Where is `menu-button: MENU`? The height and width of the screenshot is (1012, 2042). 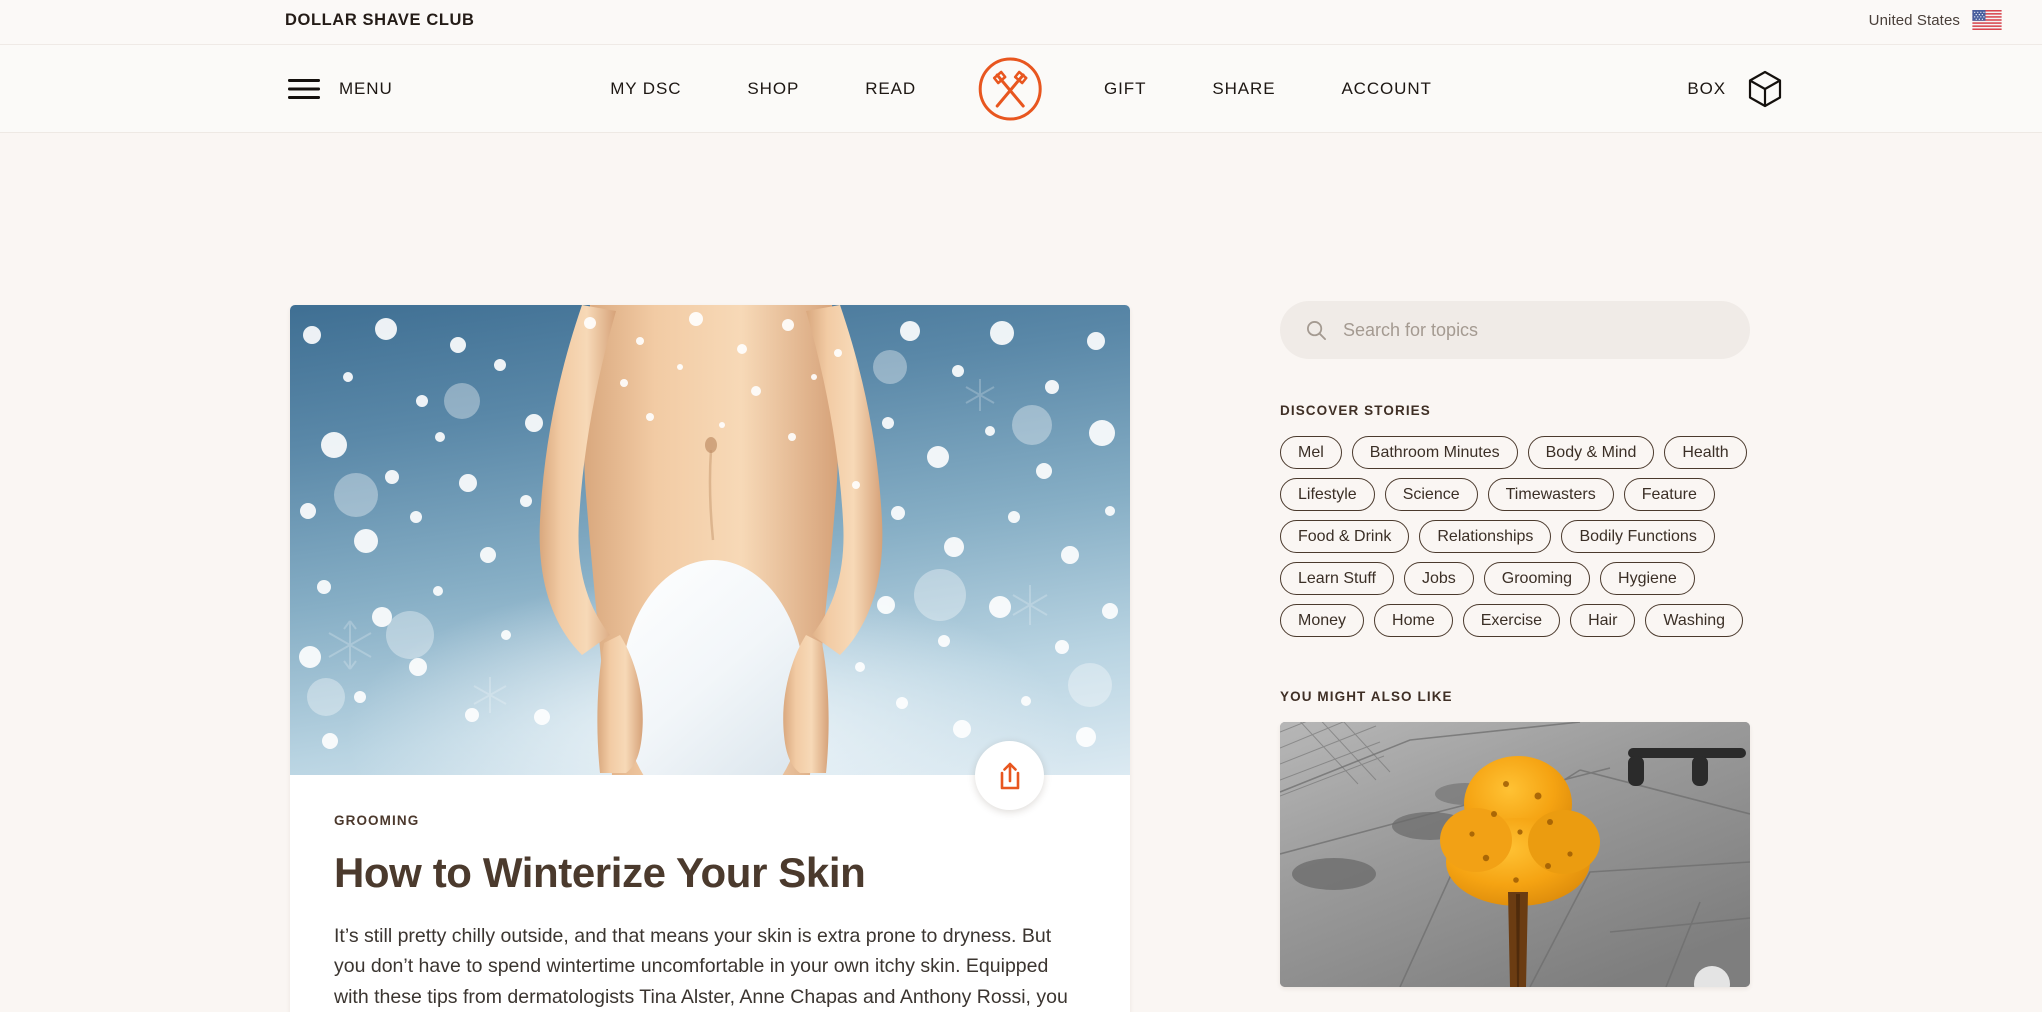 menu-button: MENU is located at coordinates (340, 89).